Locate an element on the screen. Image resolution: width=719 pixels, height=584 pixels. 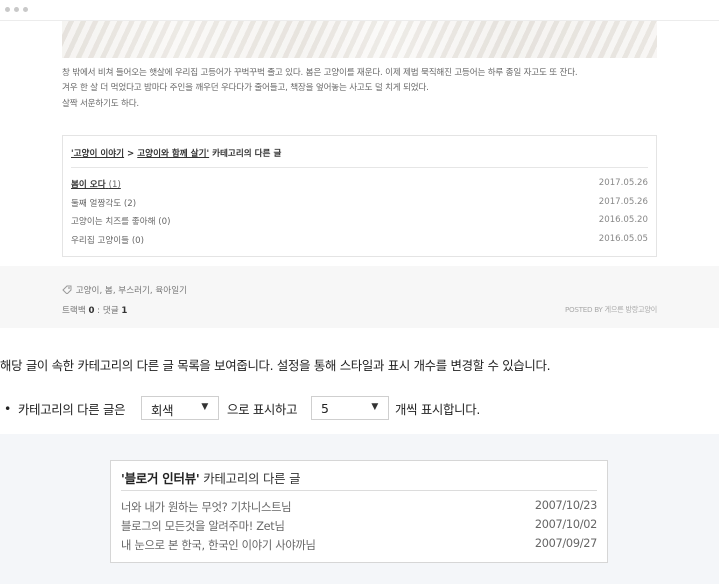
preview-title-suffix: 카테고리의 다른 글 is located at coordinates (250, 478).